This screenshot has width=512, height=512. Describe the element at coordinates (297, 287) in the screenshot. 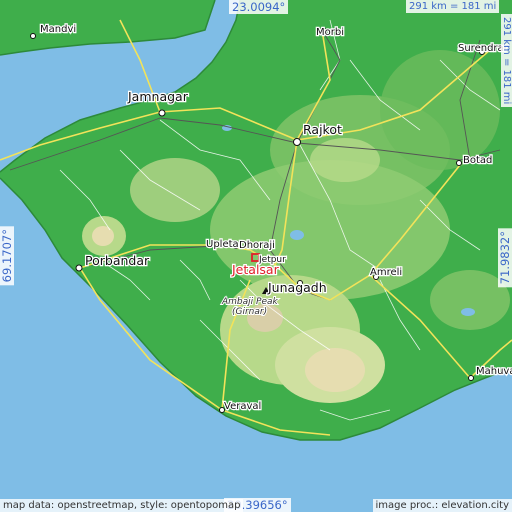

I see `label-junagadh: Junagadh` at that location.